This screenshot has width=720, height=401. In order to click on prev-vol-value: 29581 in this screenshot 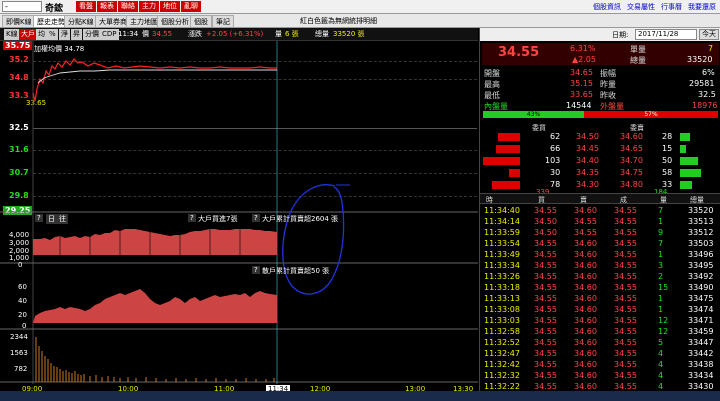, I will do `click(702, 83)`.